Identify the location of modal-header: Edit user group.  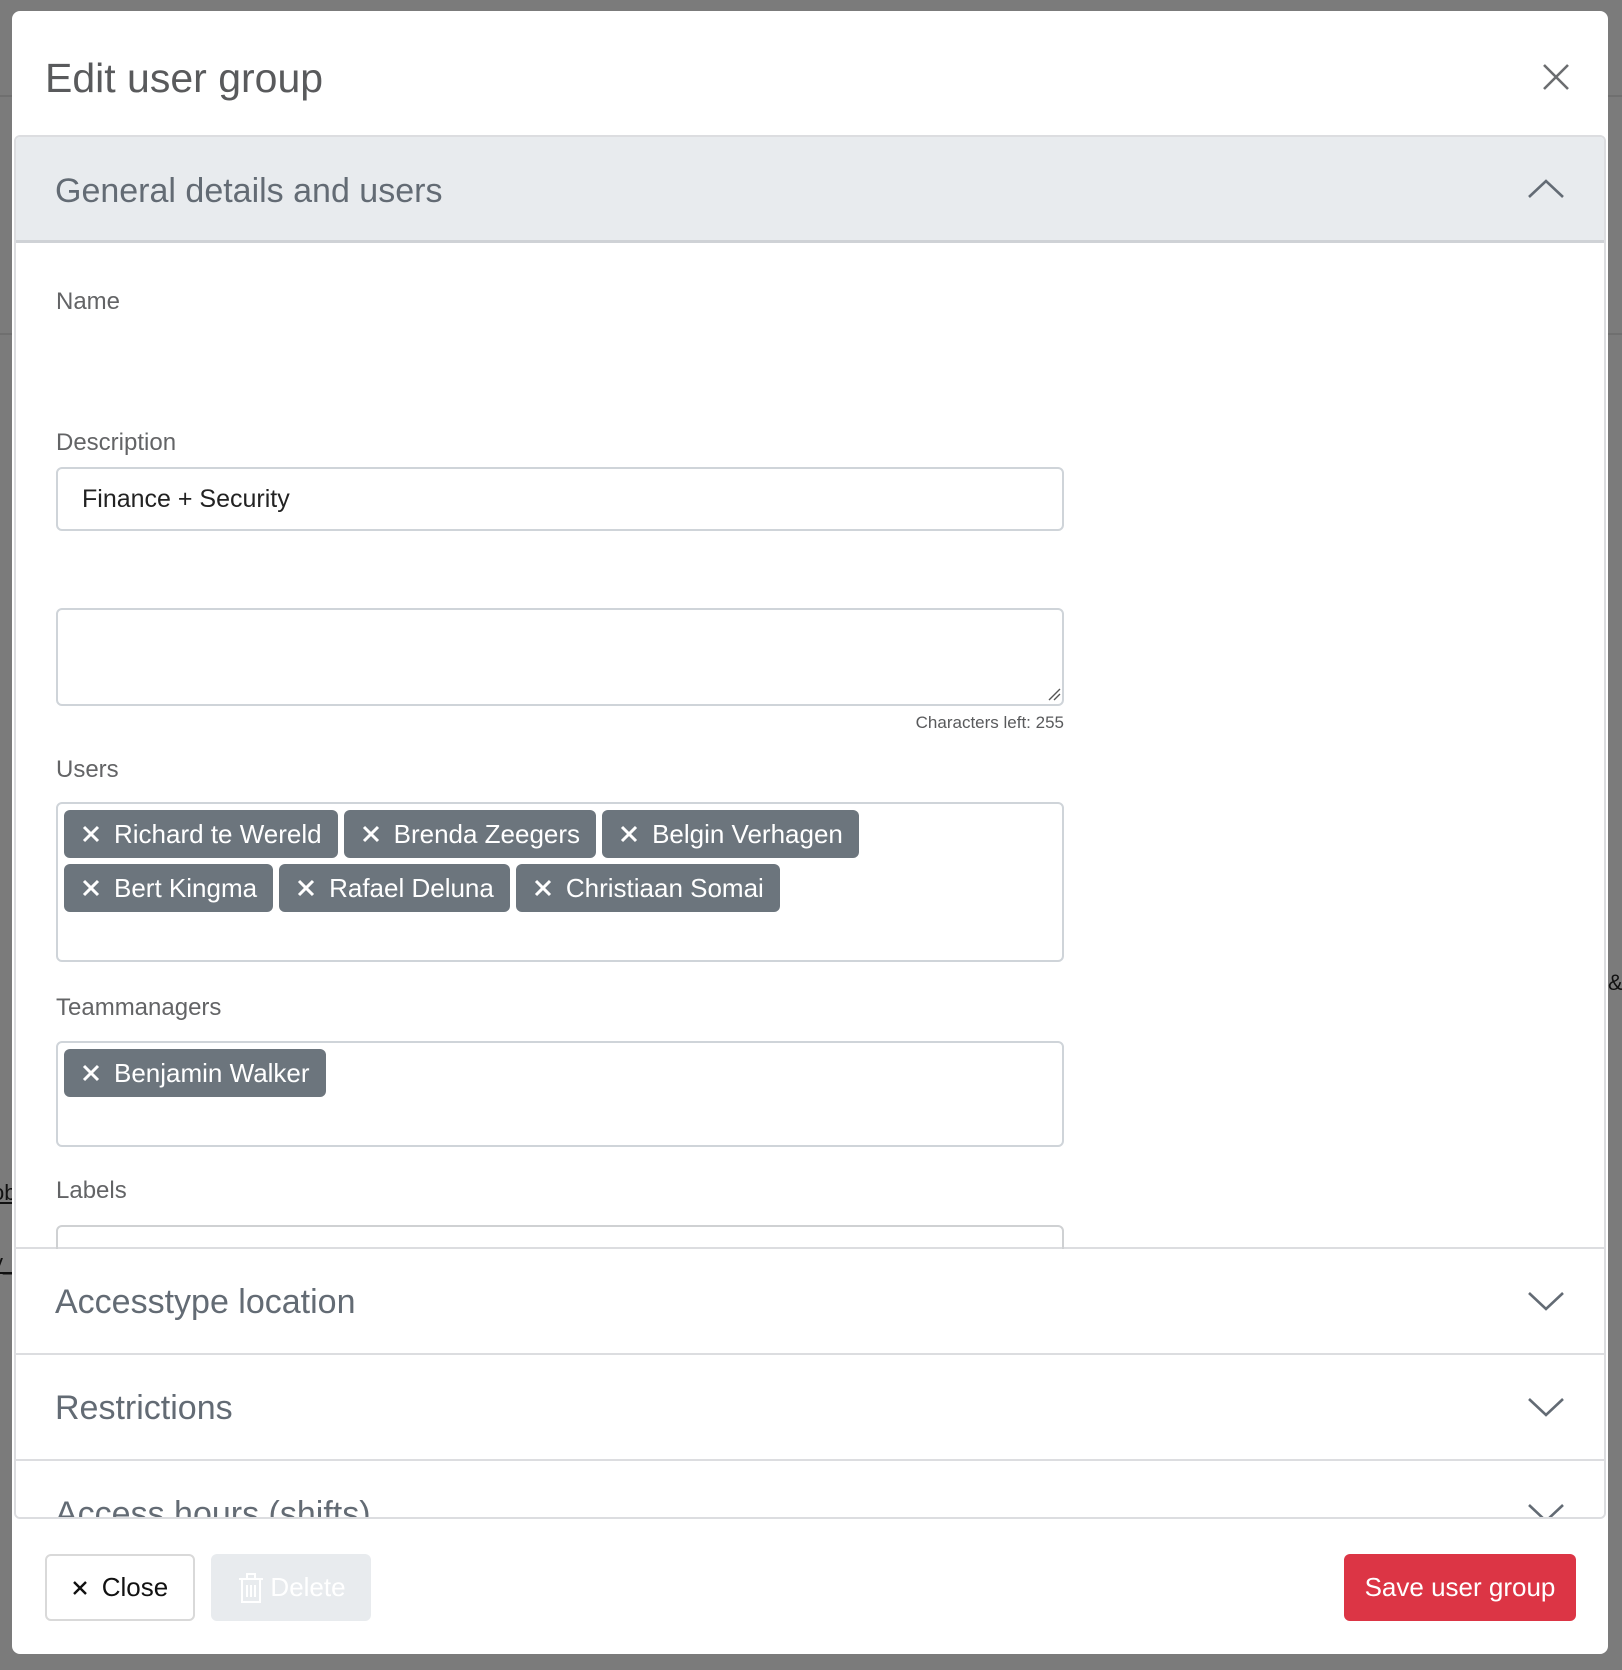
(810, 73).